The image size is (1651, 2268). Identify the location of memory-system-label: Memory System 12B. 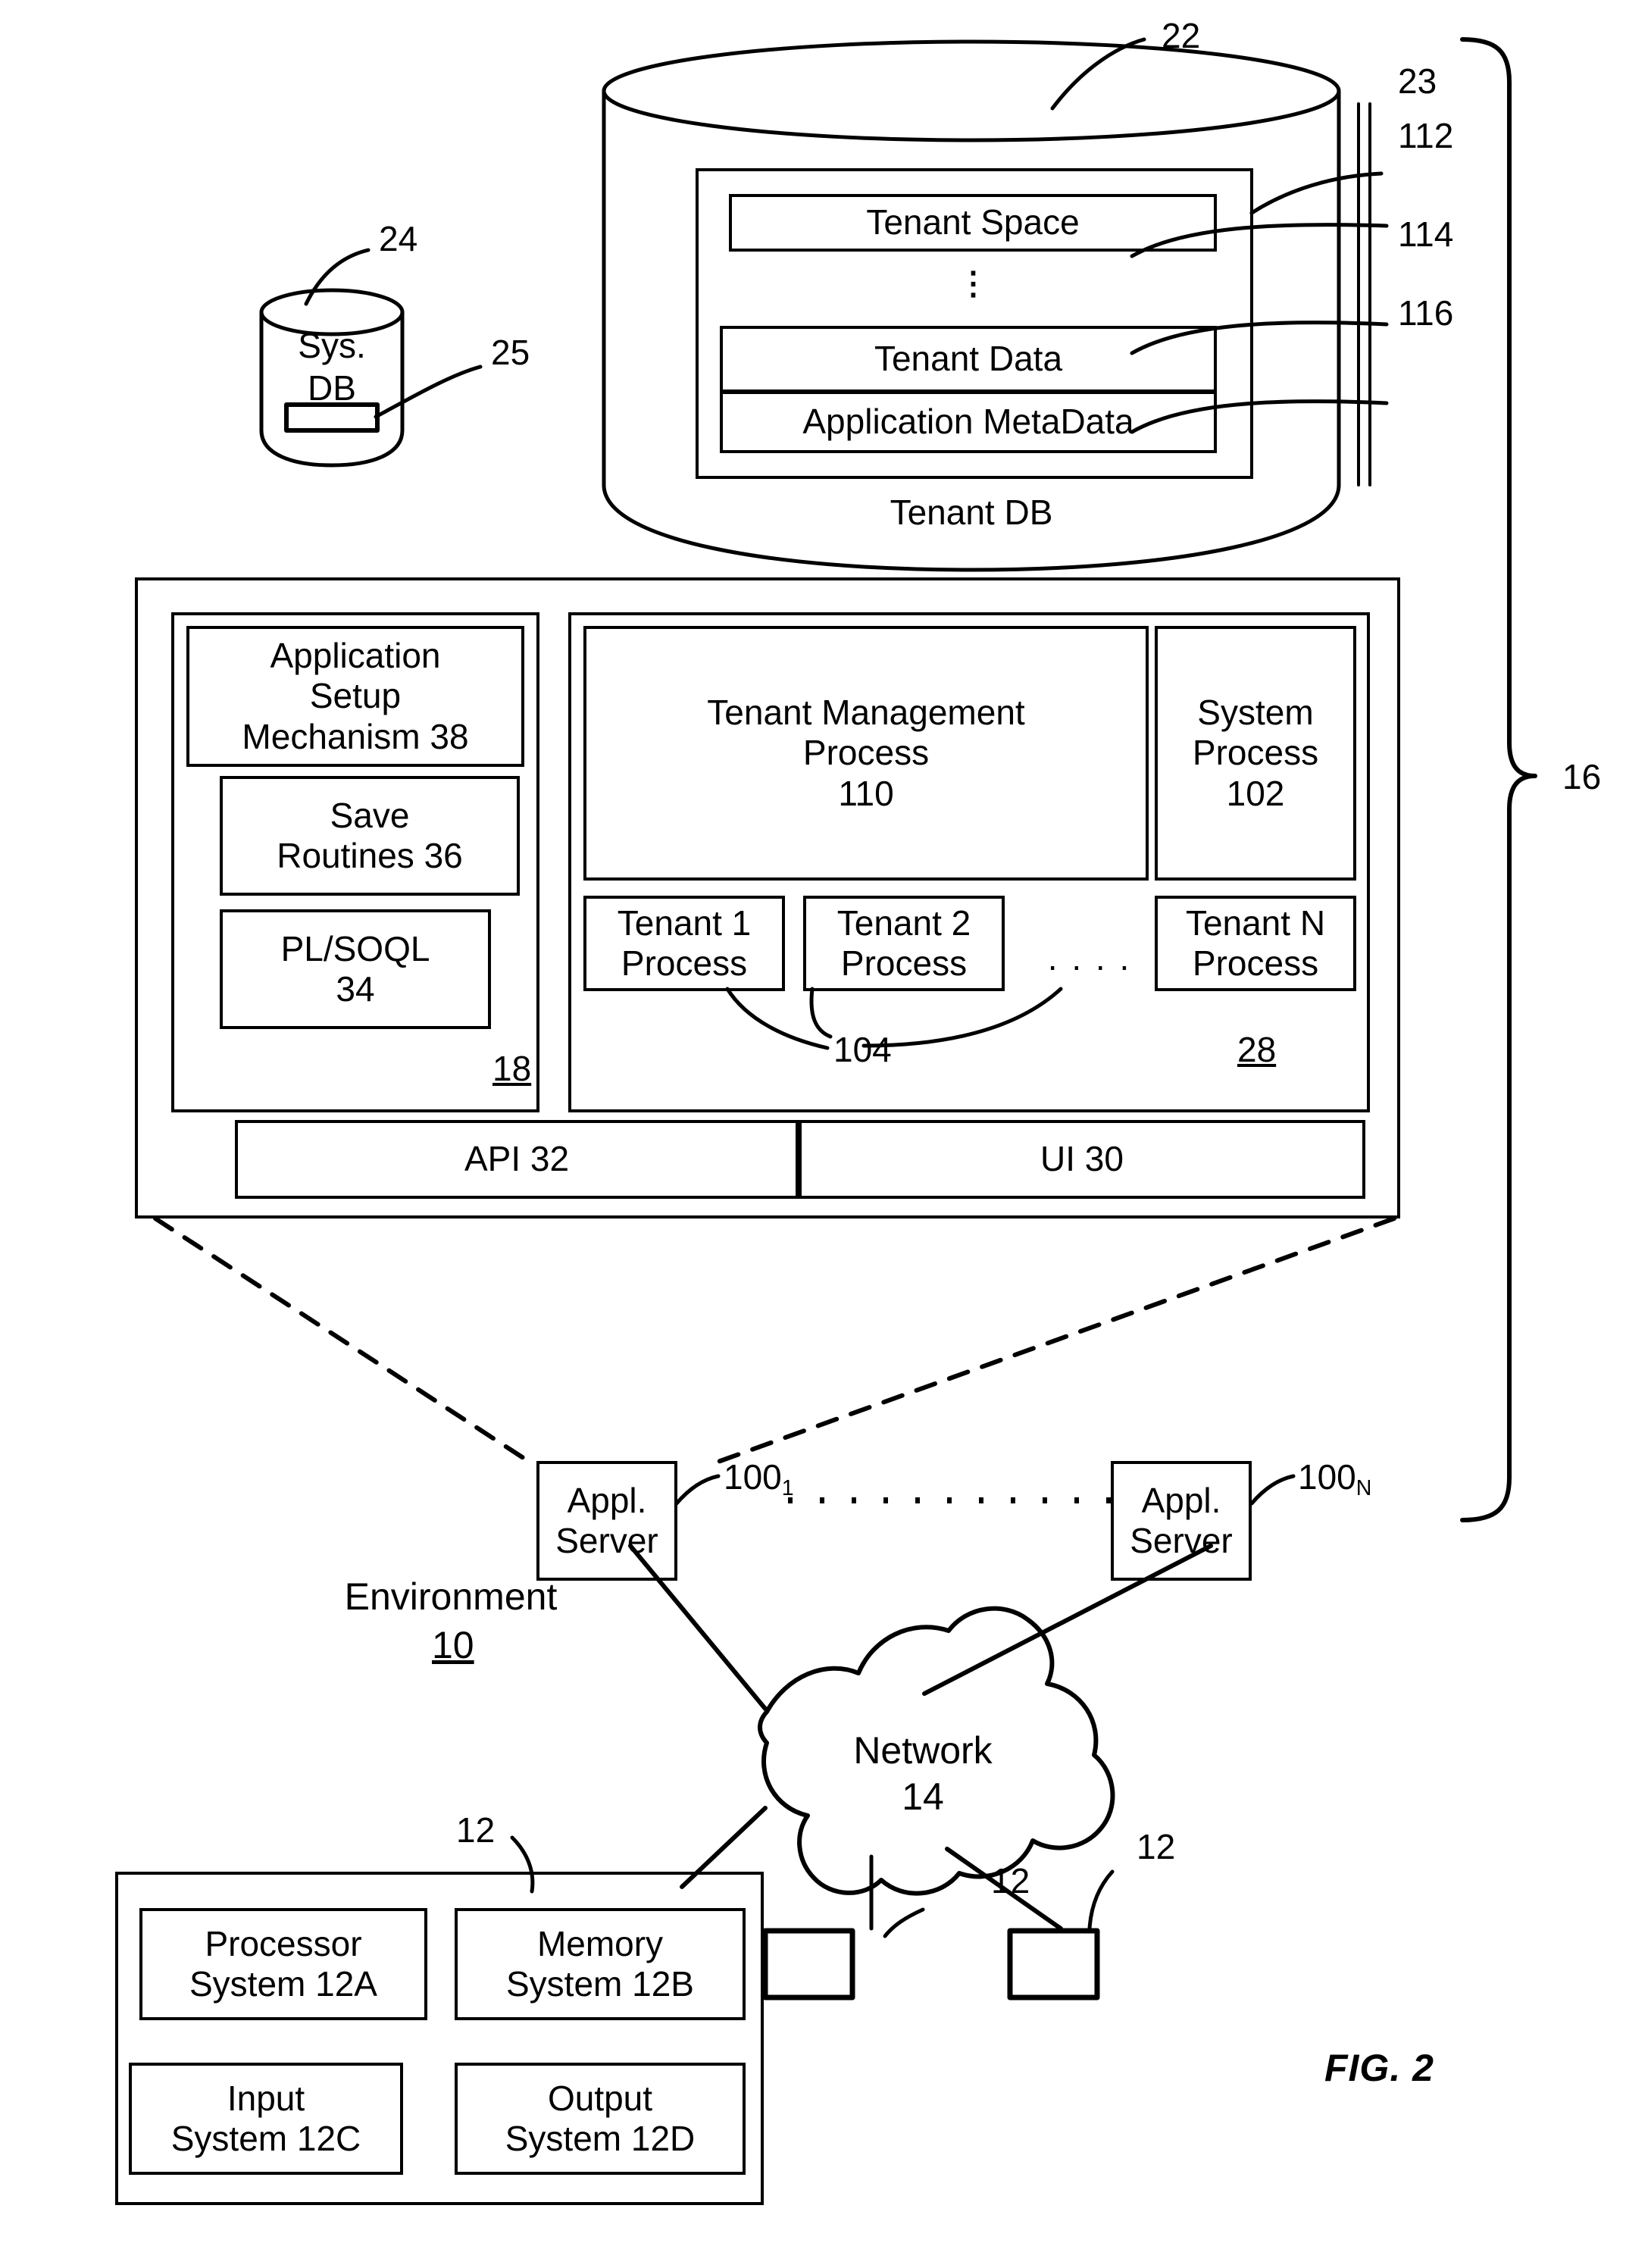
(600, 1963).